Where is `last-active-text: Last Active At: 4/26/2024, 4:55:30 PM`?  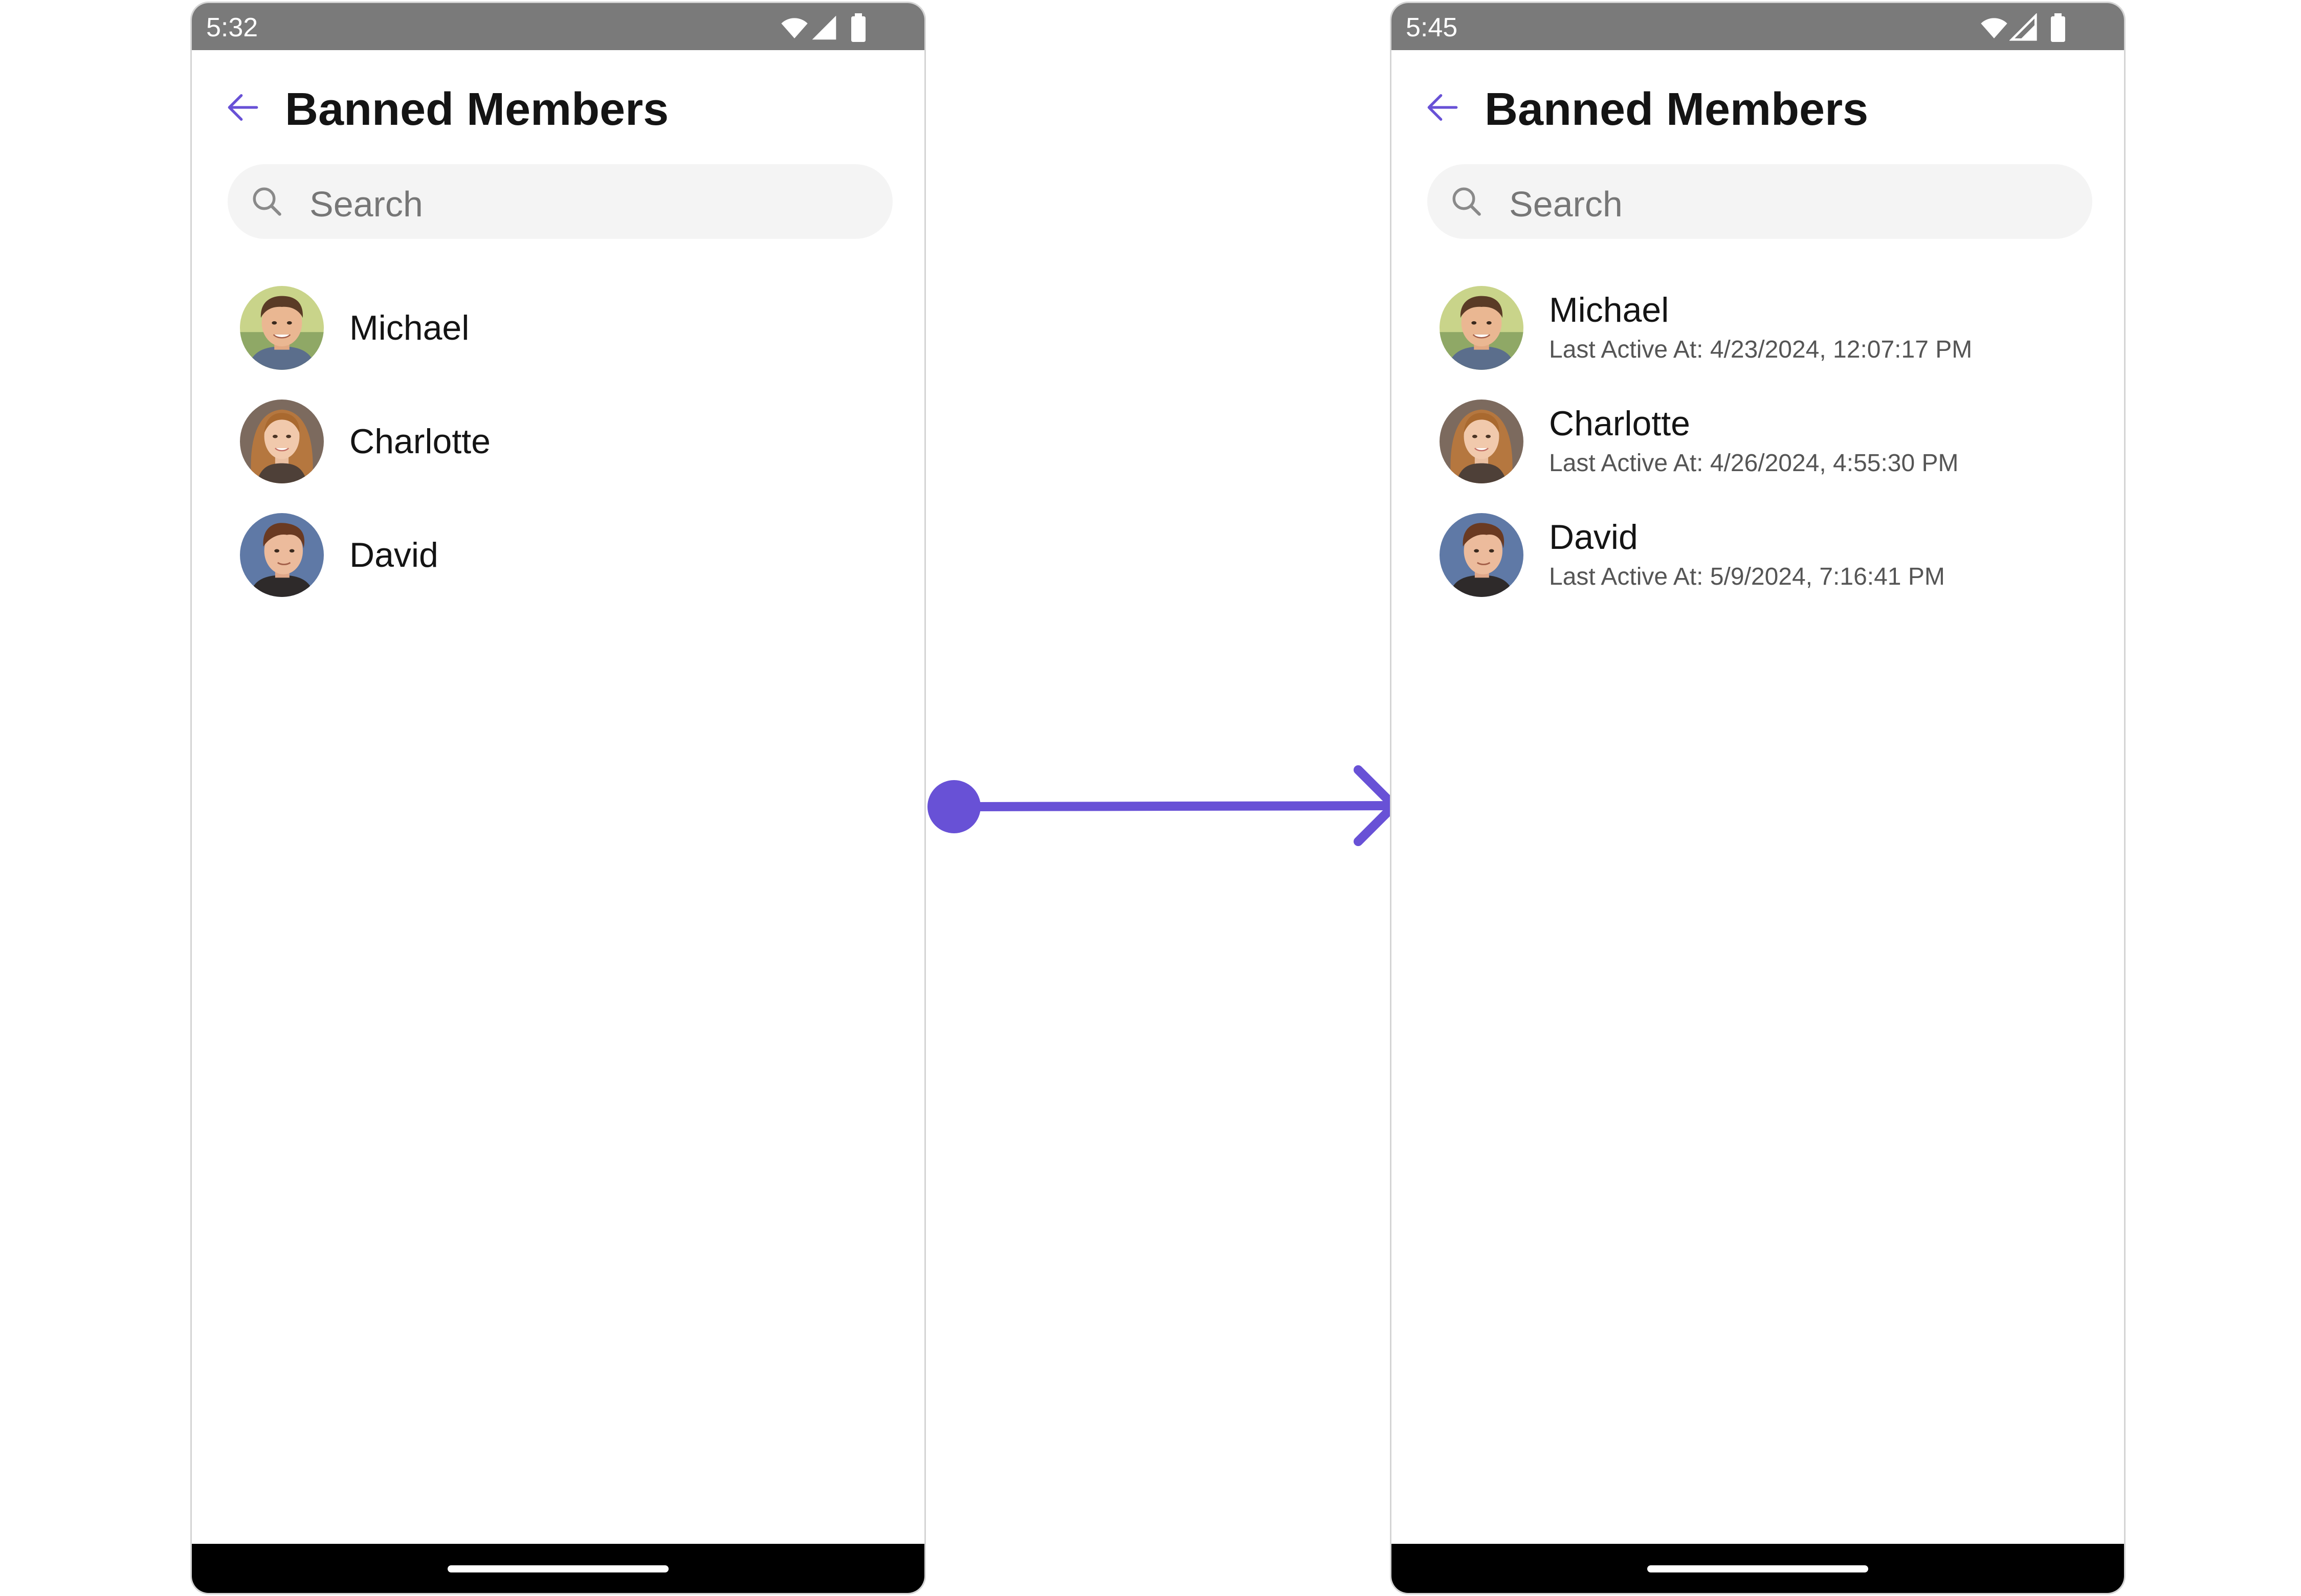
last-active-text: Last Active At: 4/26/2024, 4:55:30 PM is located at coordinates (1754, 463).